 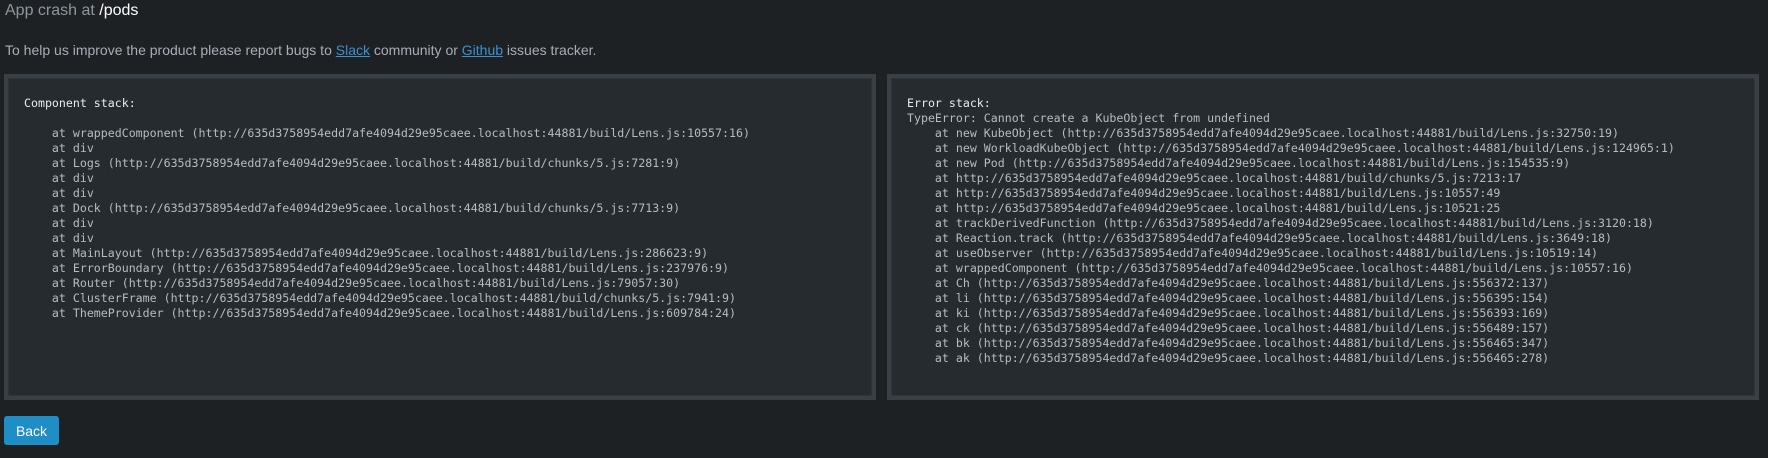 What do you see at coordinates (353, 50) in the screenshot?
I see `slack-link: Slack` at bounding box center [353, 50].